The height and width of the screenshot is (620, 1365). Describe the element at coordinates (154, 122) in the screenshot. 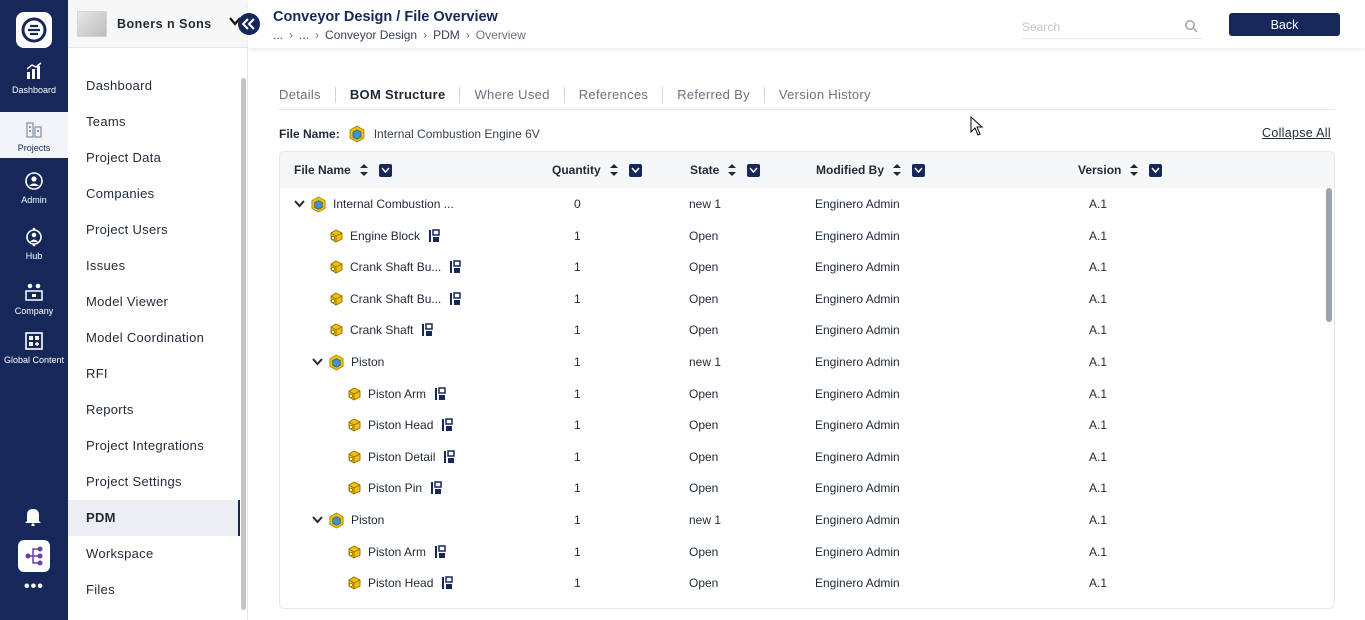

I see `sidebar-item-teams: Teams` at that location.